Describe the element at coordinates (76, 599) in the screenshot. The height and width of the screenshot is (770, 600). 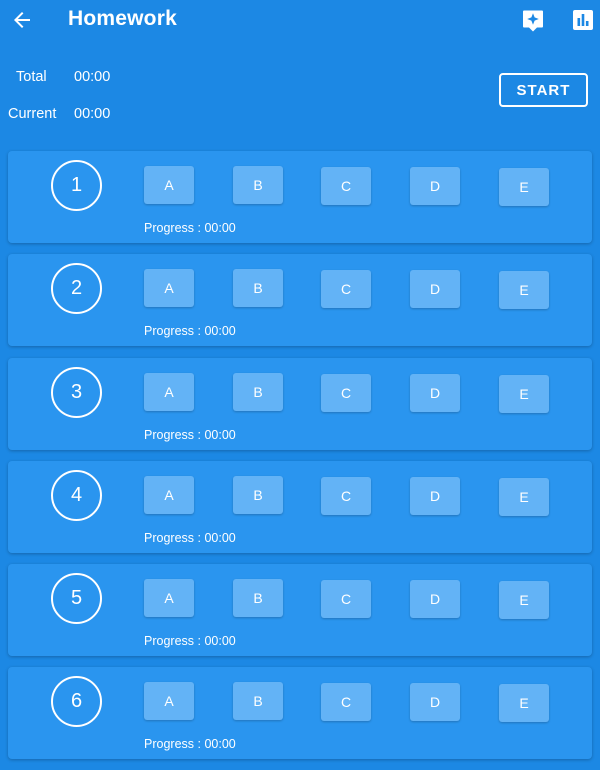
I see `question-number-badge: 5` at that location.